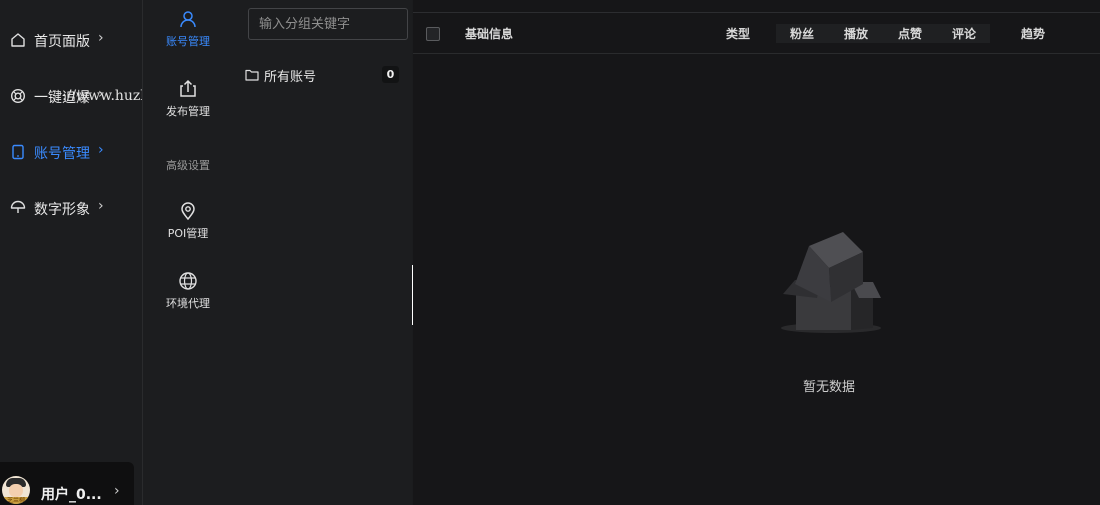  I want to click on nav-item-digital-avatar: 数字形象 ›, so click(71, 208).